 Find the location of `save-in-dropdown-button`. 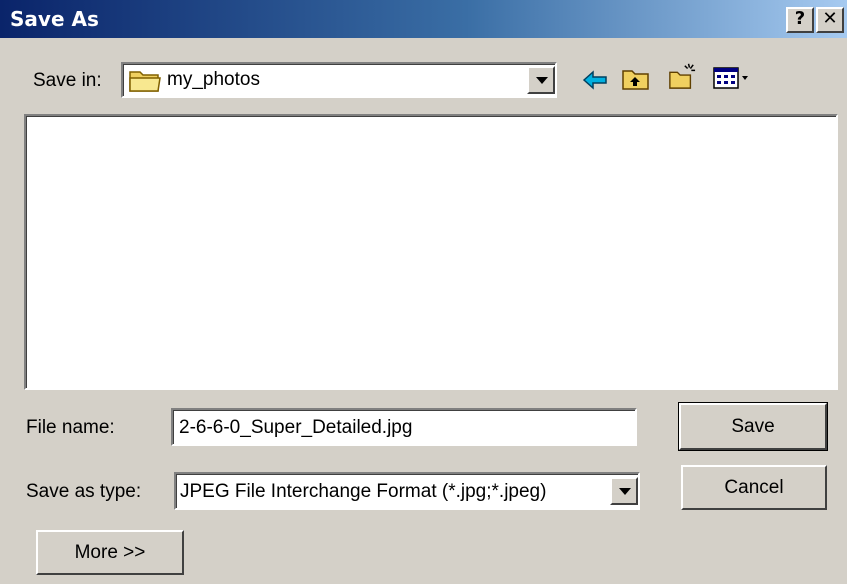

save-in-dropdown-button is located at coordinates (541, 80).